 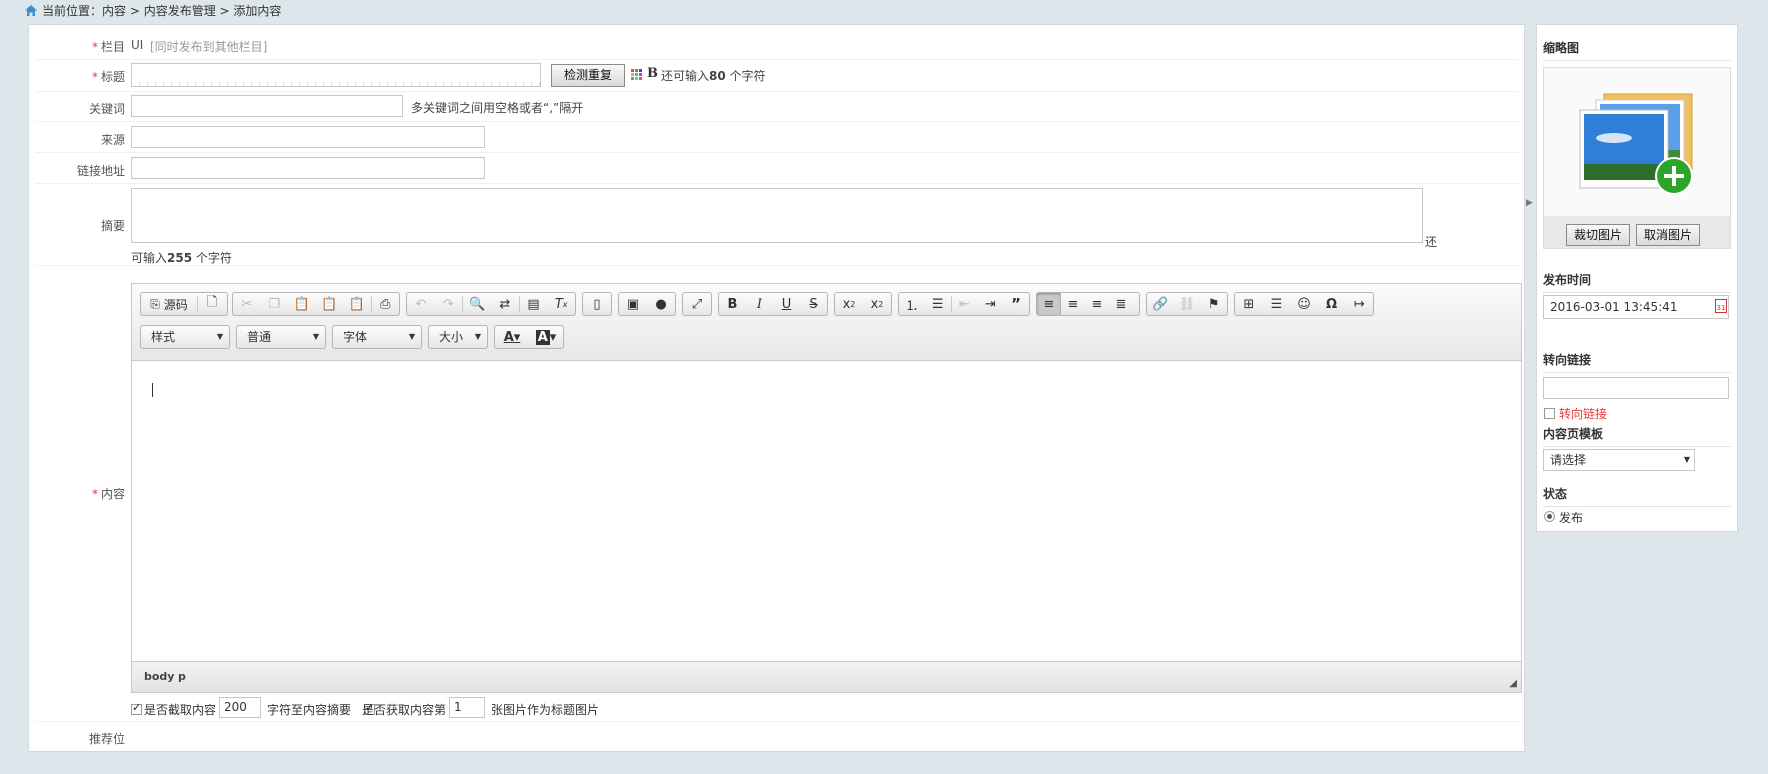 I want to click on indent-icon: ⇥, so click(x=990, y=304).